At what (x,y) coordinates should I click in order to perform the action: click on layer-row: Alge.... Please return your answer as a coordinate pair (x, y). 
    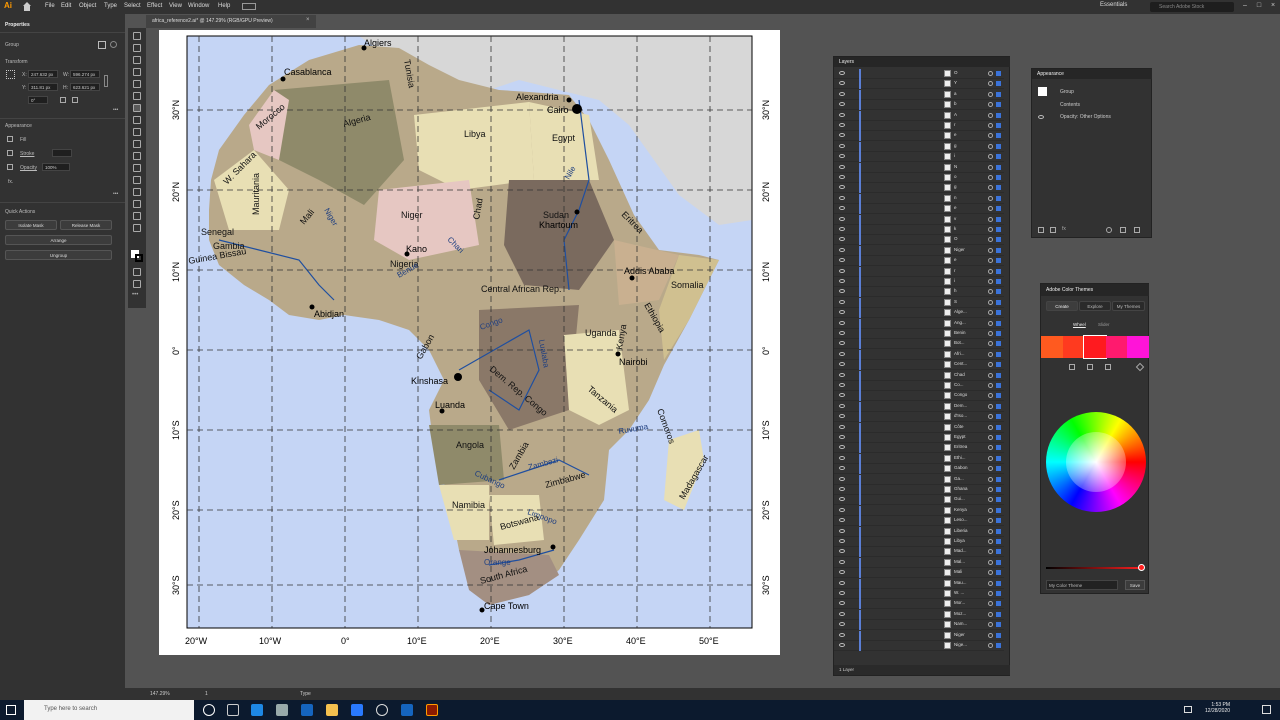
    Looking at the image, I should click on (919, 313).